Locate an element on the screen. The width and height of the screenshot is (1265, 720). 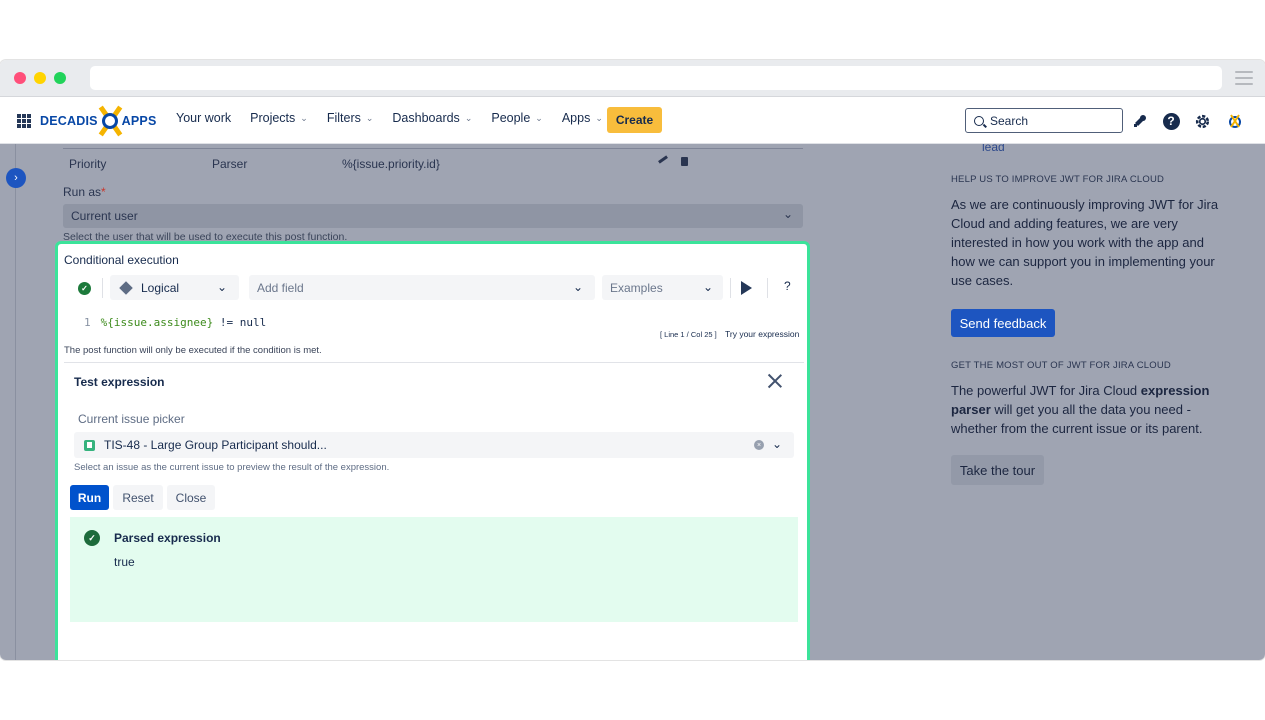
logo-mark-icon is located at coordinates (110, 121).